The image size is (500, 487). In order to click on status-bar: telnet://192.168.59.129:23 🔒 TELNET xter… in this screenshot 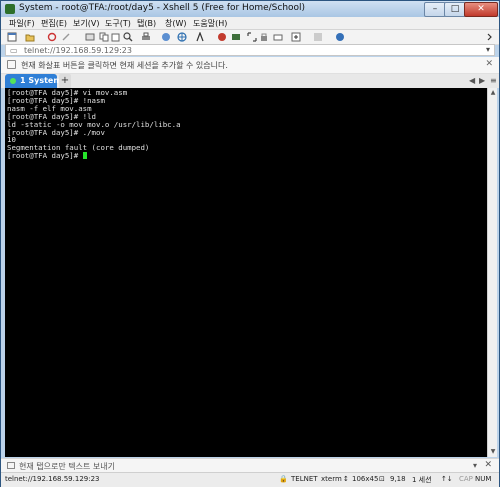, I will do `click(250, 479)`.